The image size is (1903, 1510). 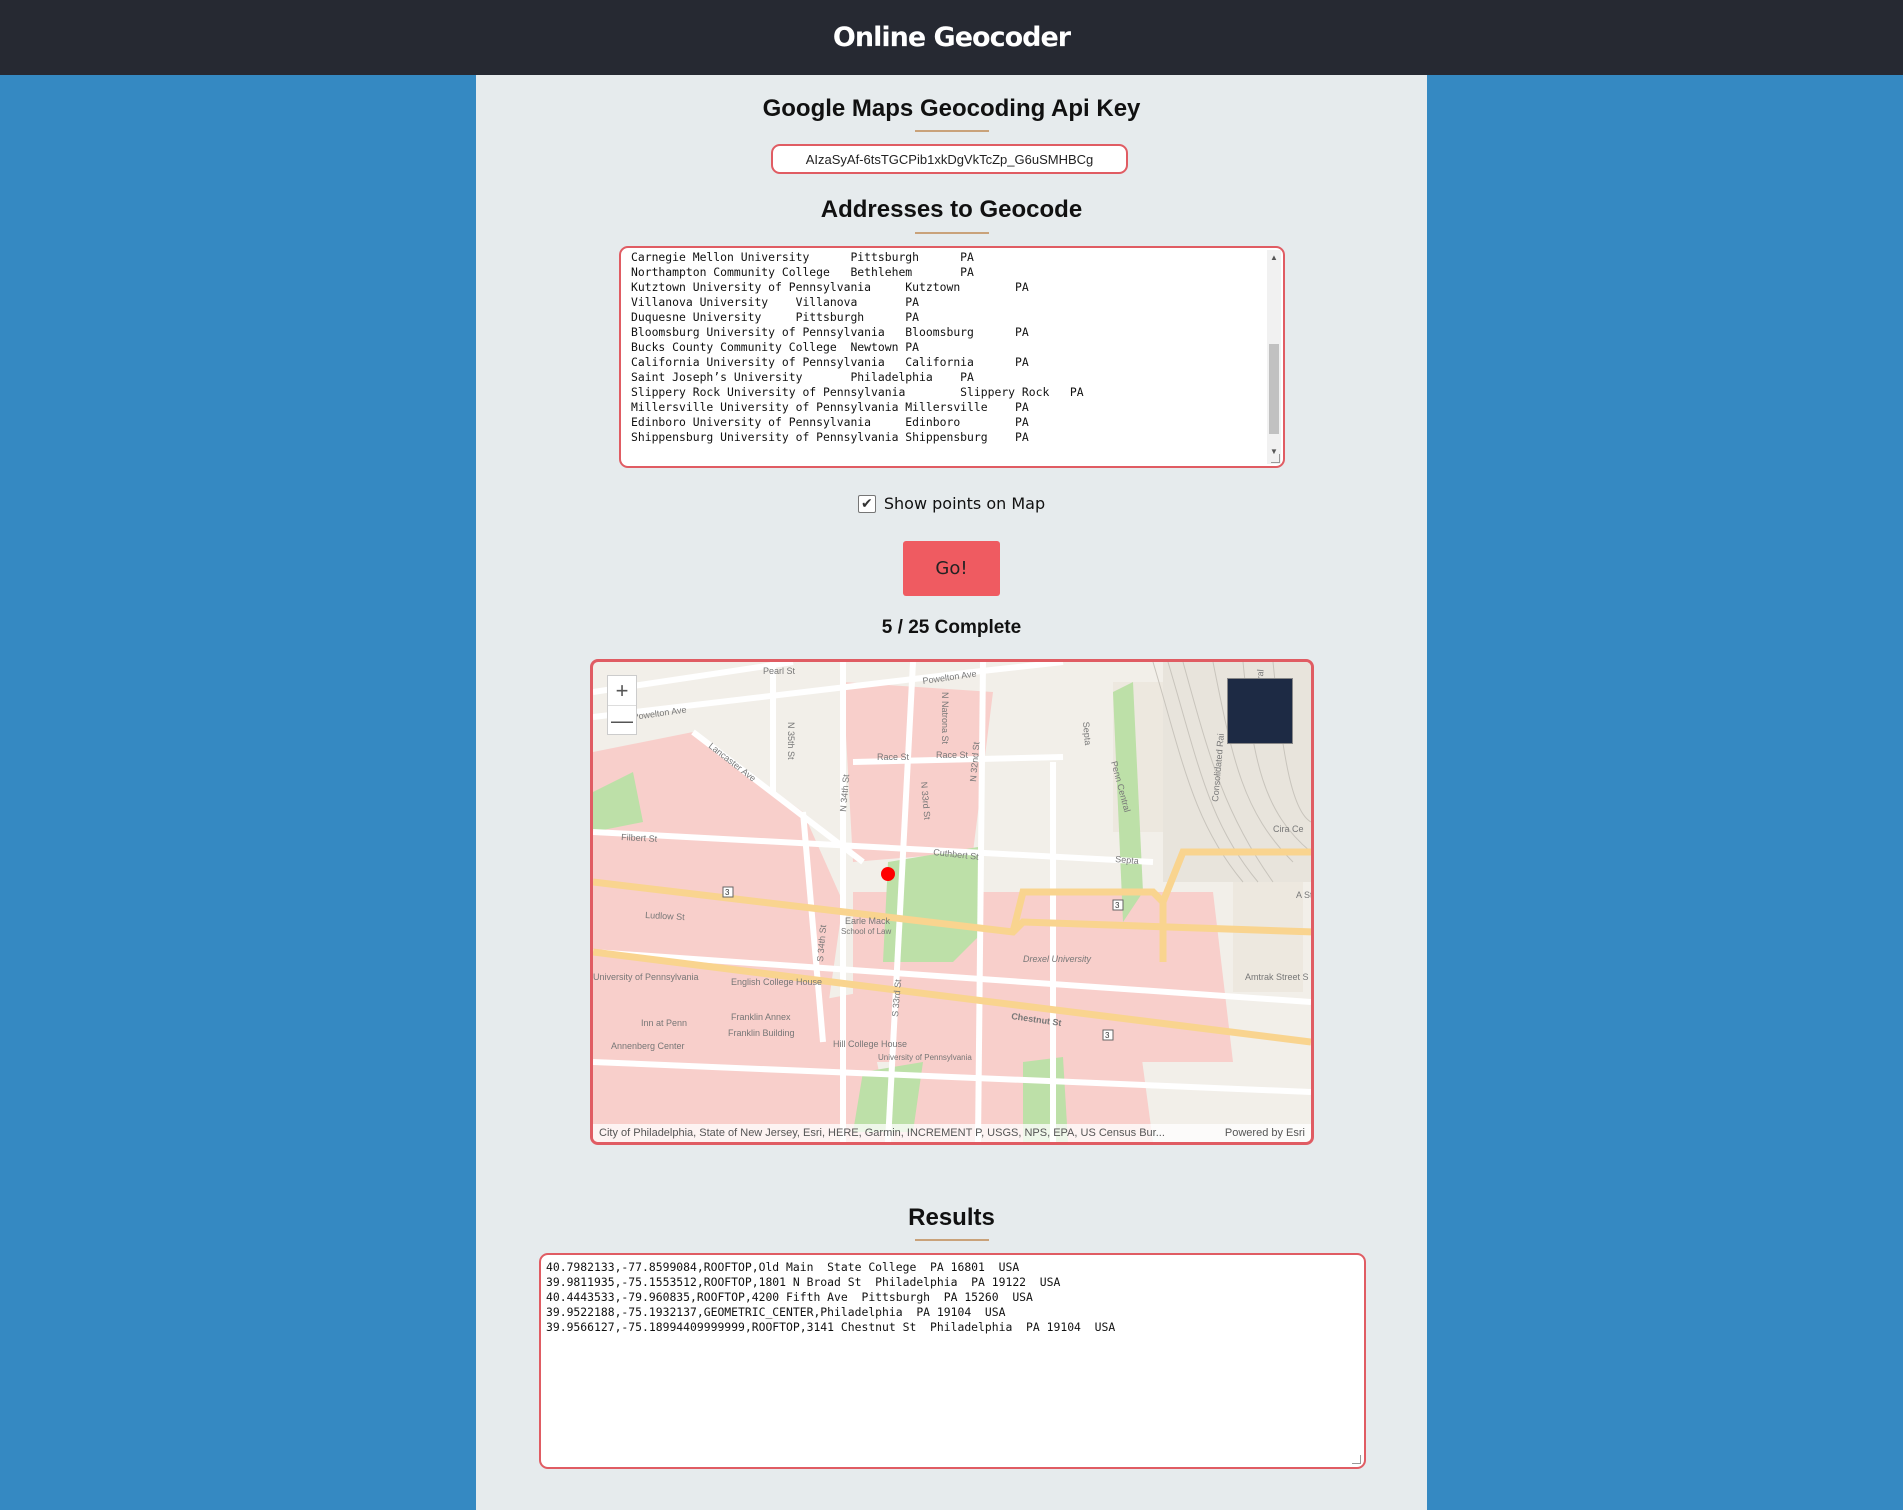 I want to click on map-label-earle-mack: Earle Mack, so click(x=868, y=921).